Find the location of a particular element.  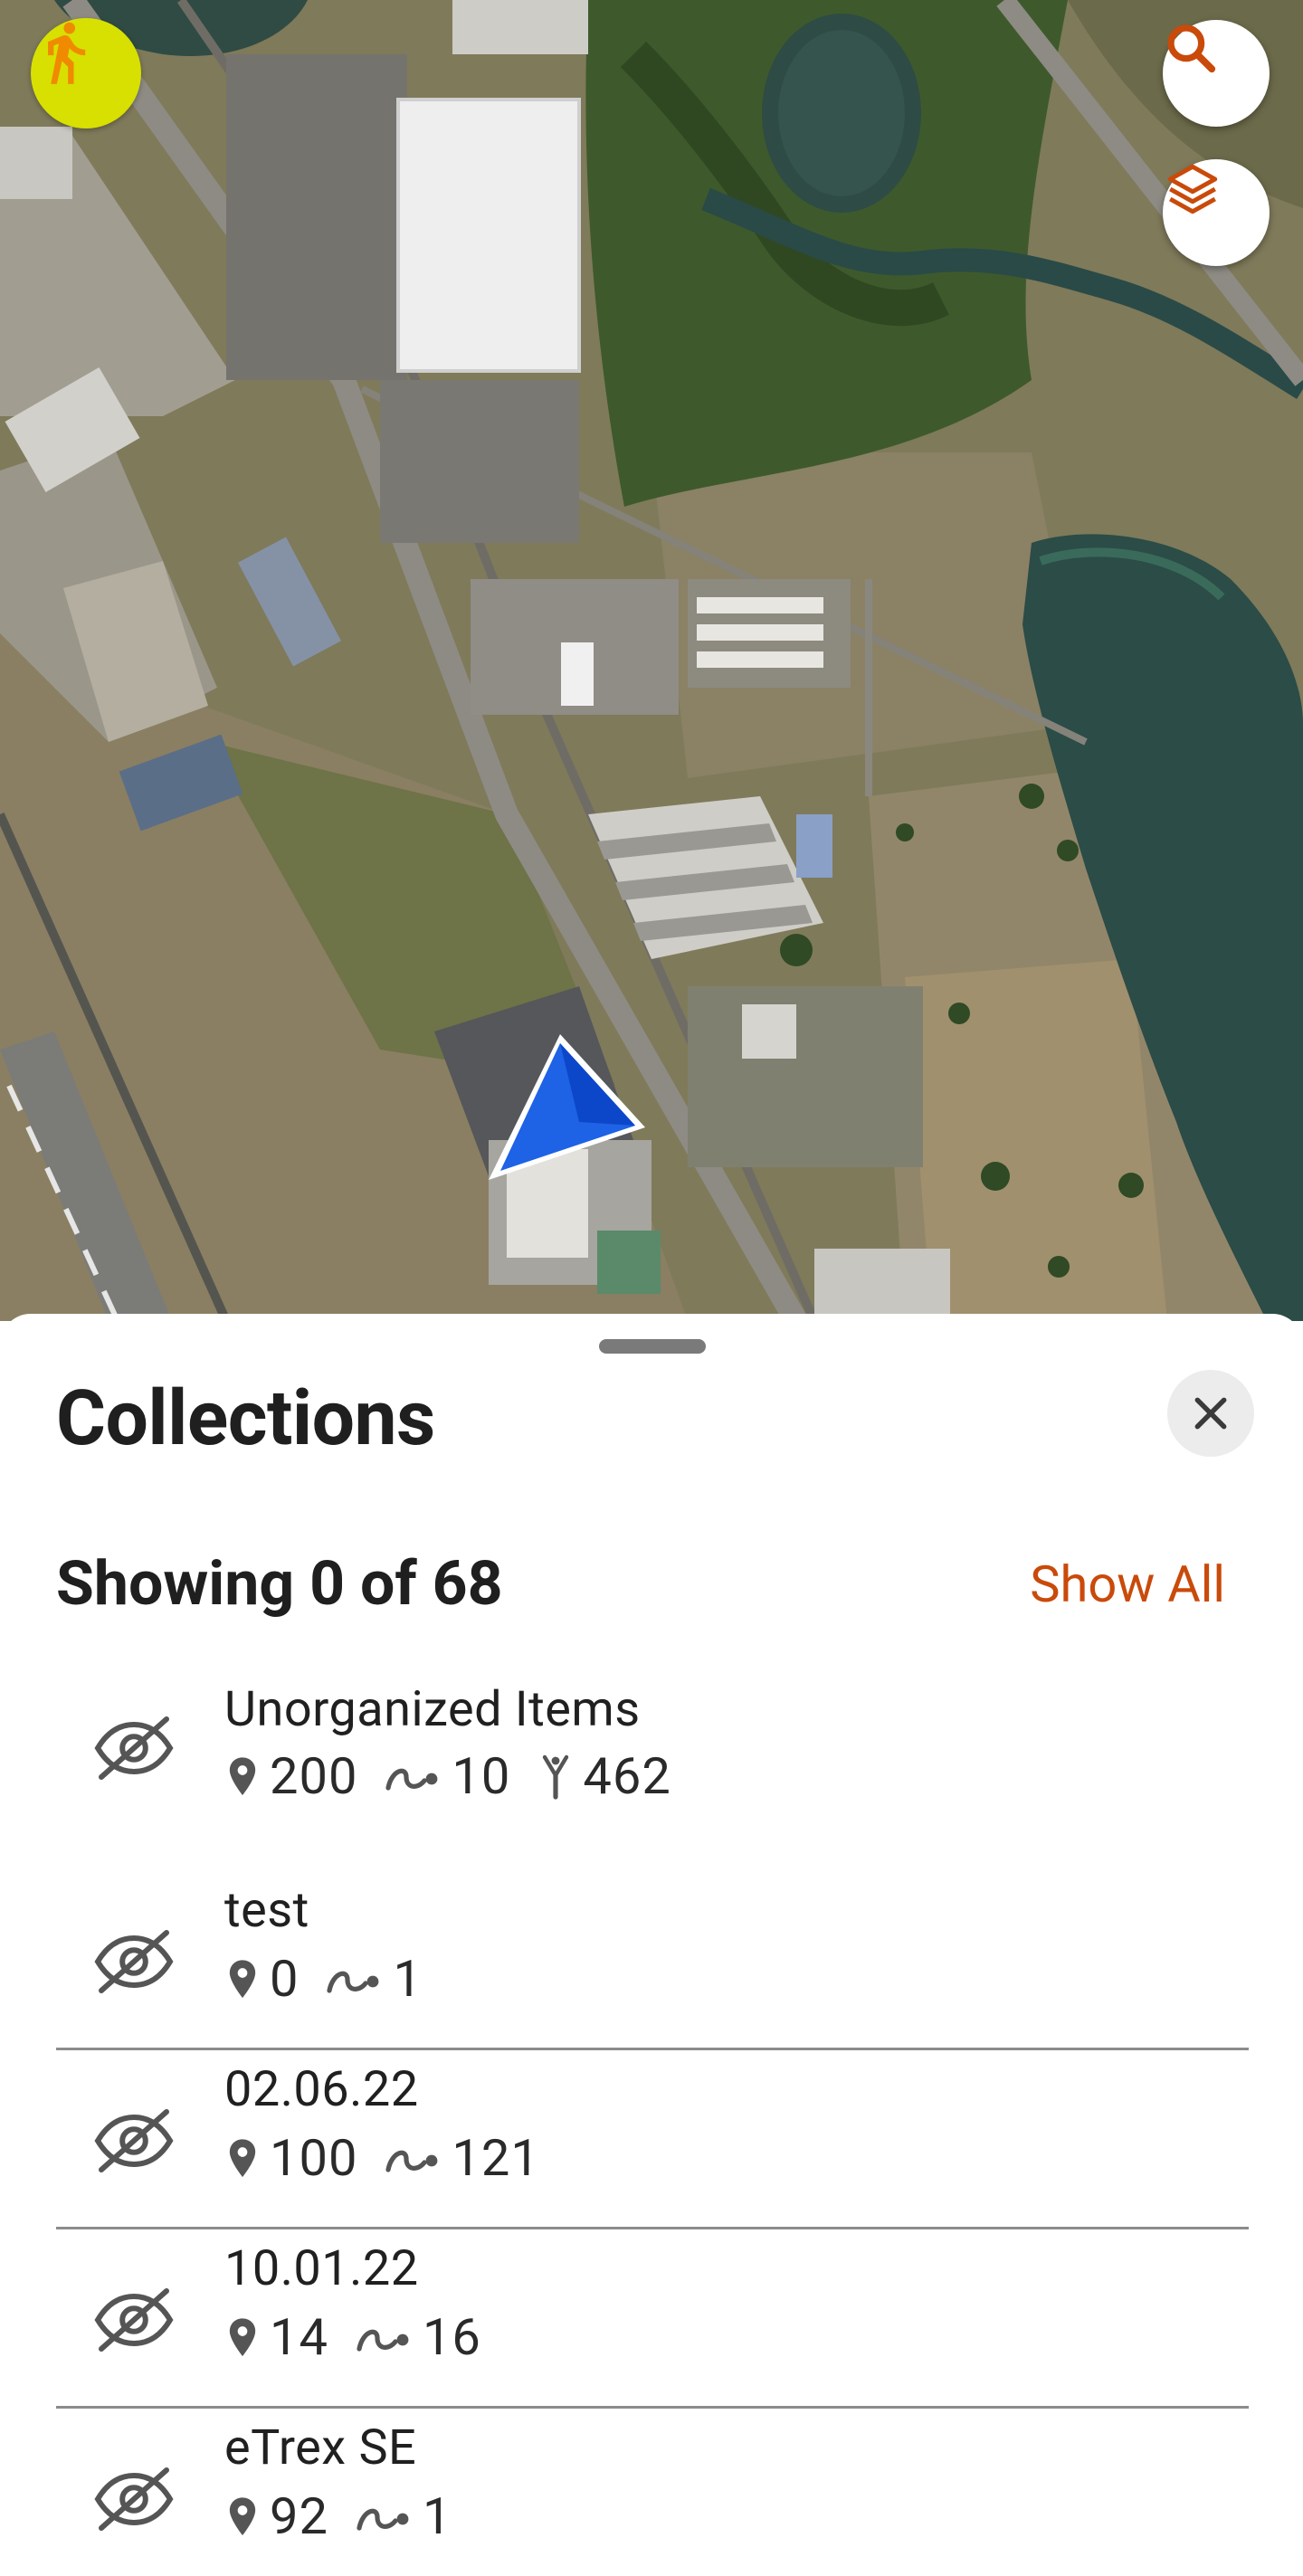

search-icon is located at coordinates (1191, 48).